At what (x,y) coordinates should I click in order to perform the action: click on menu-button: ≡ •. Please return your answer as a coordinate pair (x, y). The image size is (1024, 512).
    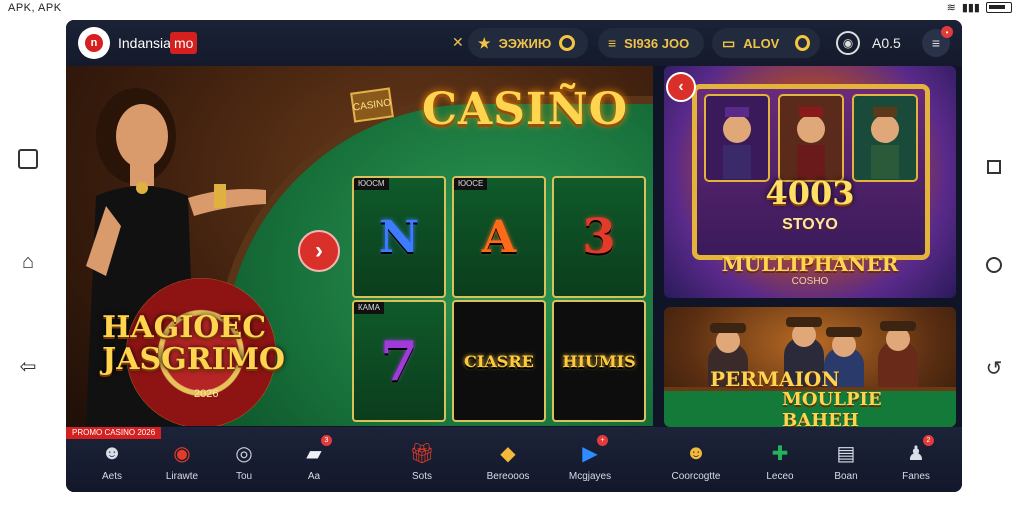
    Looking at the image, I should click on (937, 41).